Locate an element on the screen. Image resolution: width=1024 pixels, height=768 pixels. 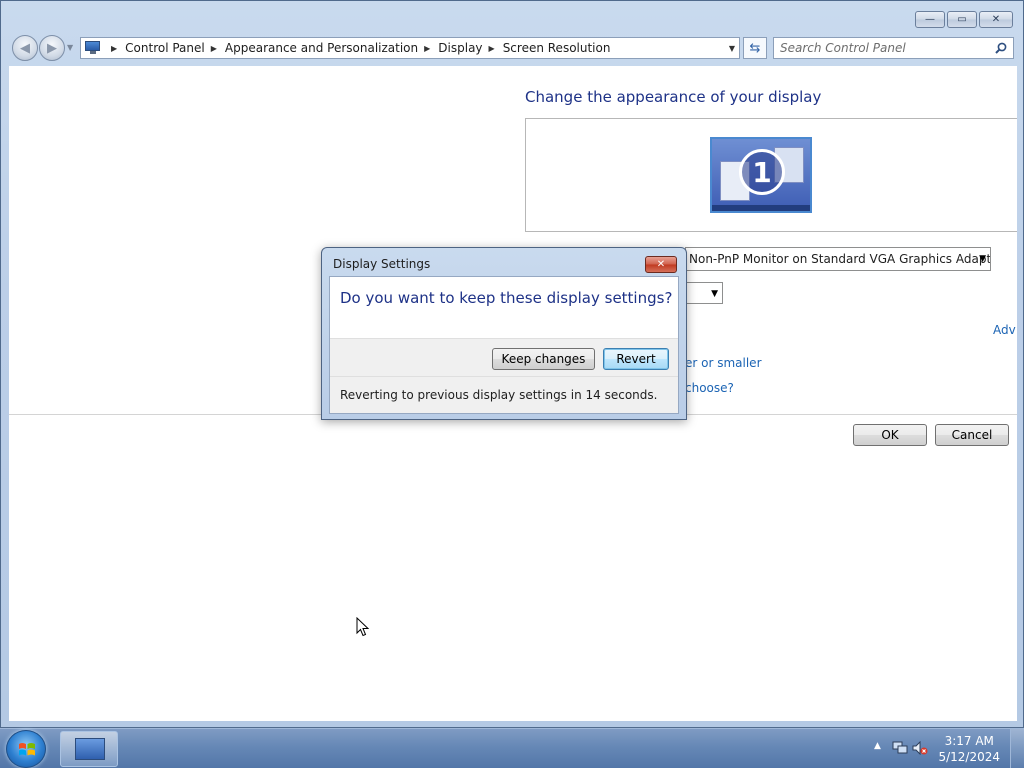
taskbar-control-panel is located at coordinates (89, 749).